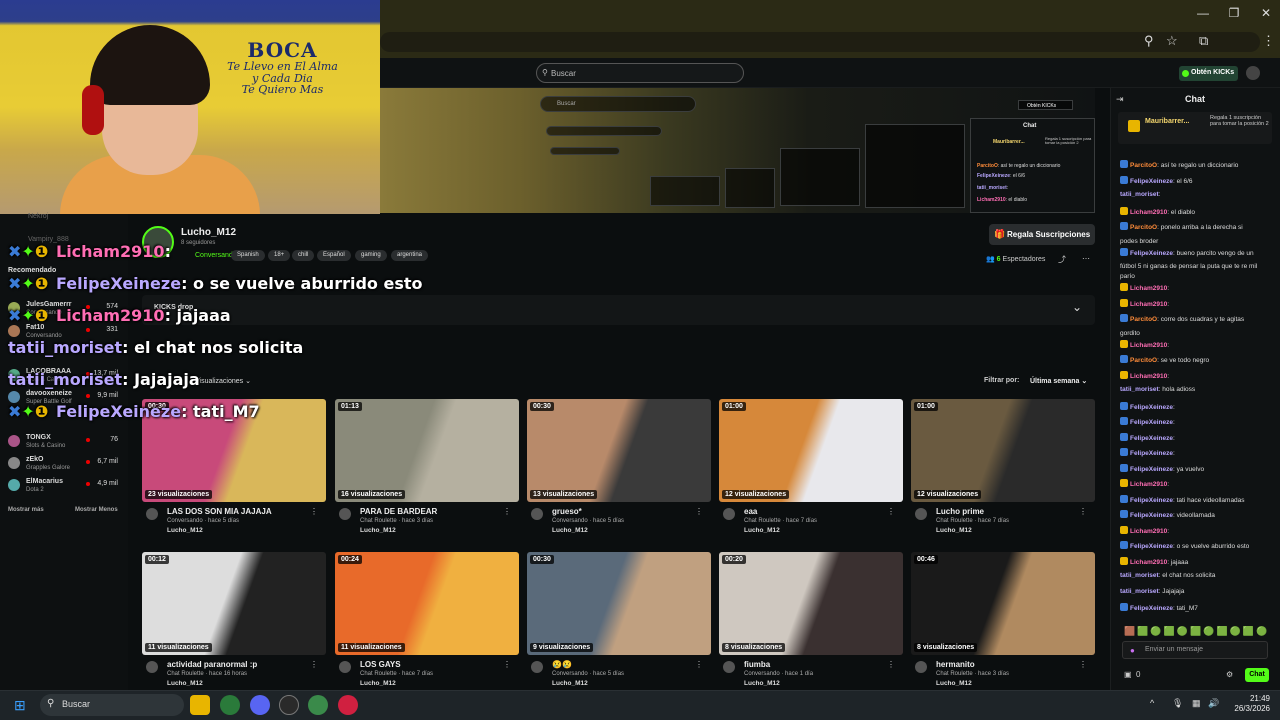 This screenshot has height=720, width=1280. Describe the element at coordinates (1257, 675) in the screenshot. I see `send-chat-button: Chat` at that location.